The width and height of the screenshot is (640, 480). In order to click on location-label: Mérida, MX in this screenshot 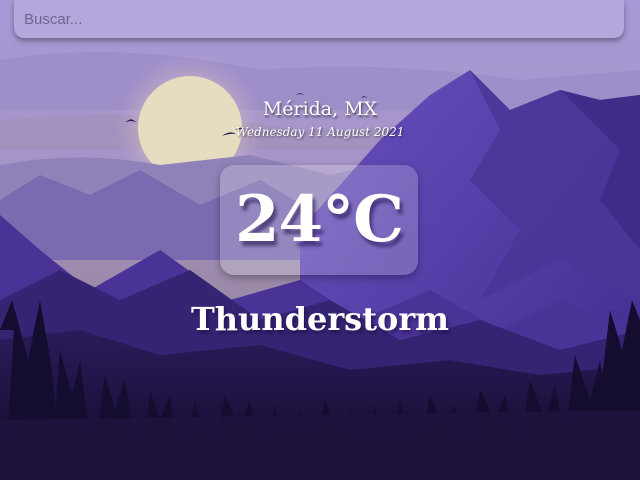, I will do `click(320, 109)`.